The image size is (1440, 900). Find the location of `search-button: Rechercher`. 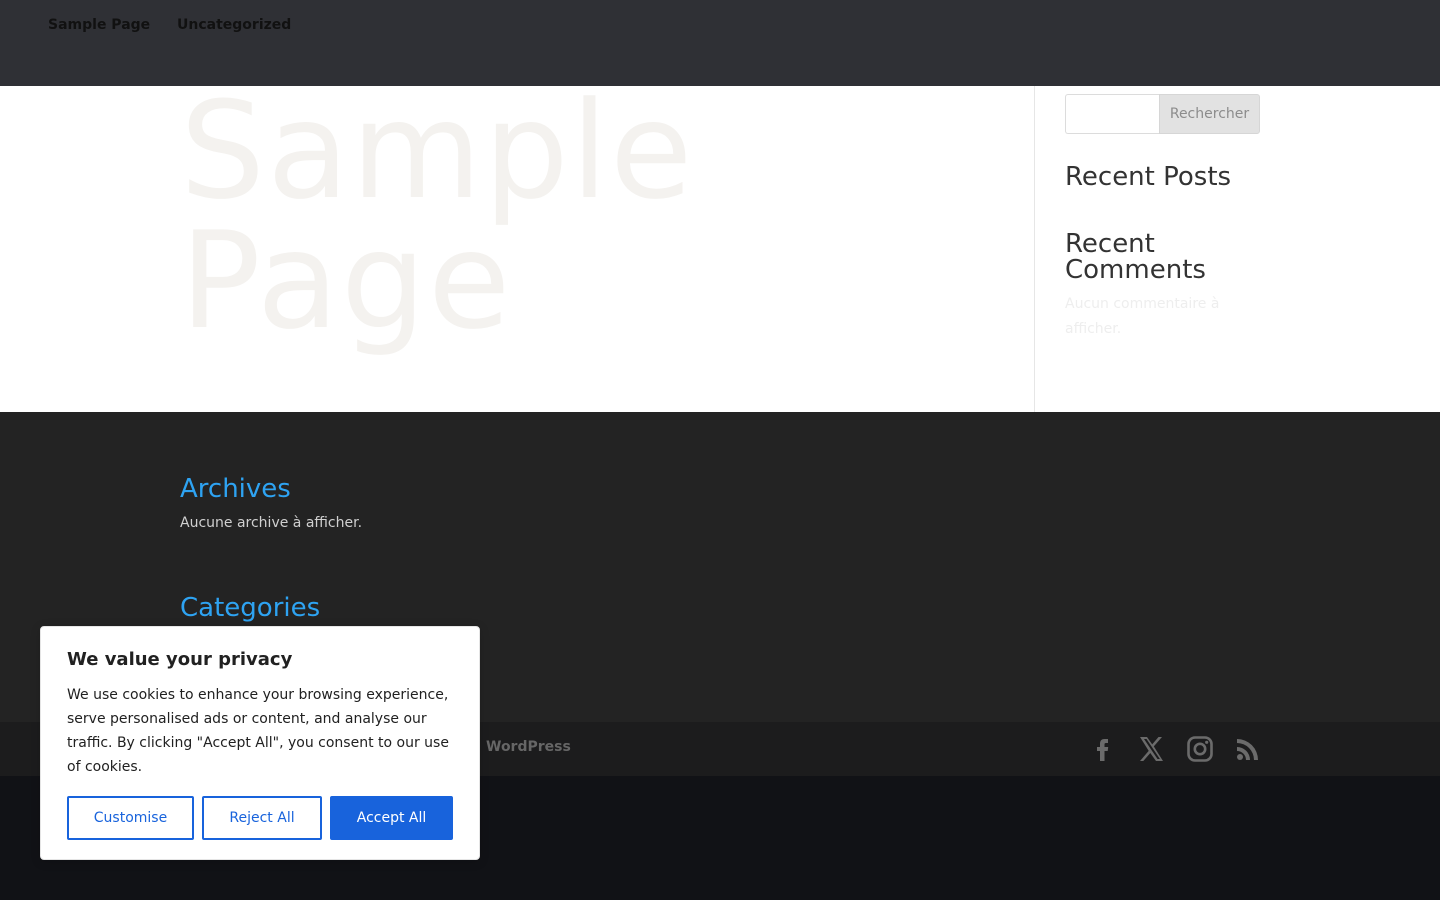

search-button: Rechercher is located at coordinates (1209, 114).